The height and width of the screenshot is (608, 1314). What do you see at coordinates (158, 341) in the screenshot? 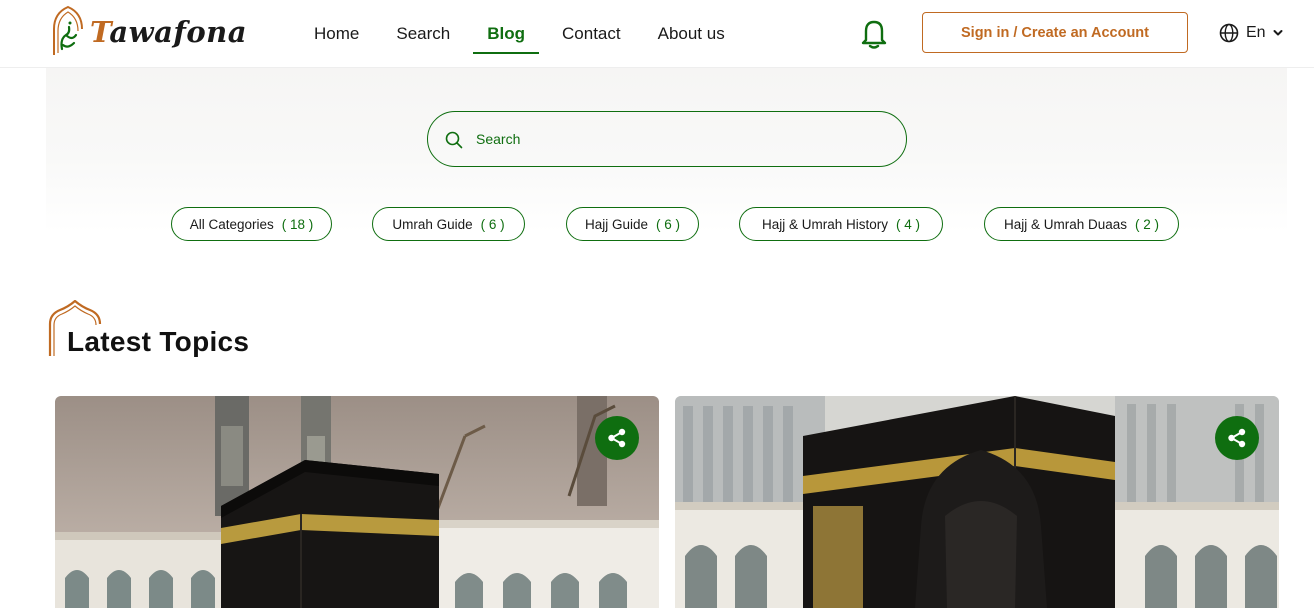
I see `section-title: Latest Topics` at bounding box center [158, 341].